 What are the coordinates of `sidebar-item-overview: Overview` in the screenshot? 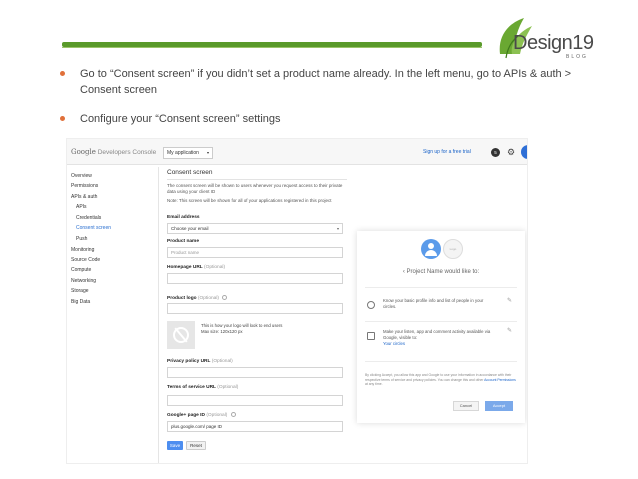 It's located at (81, 176).